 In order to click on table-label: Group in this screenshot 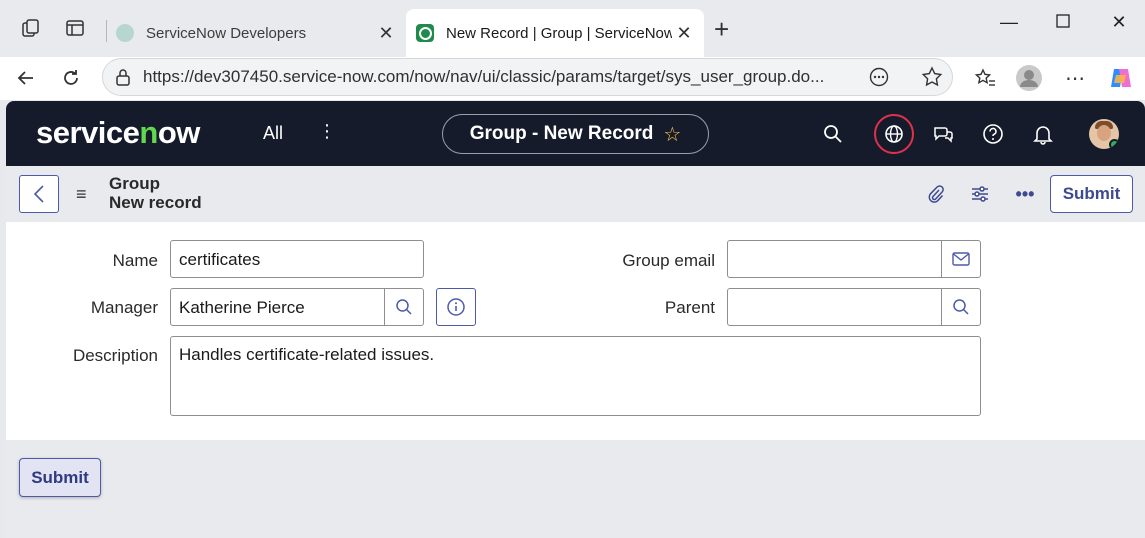, I will do `click(134, 183)`.